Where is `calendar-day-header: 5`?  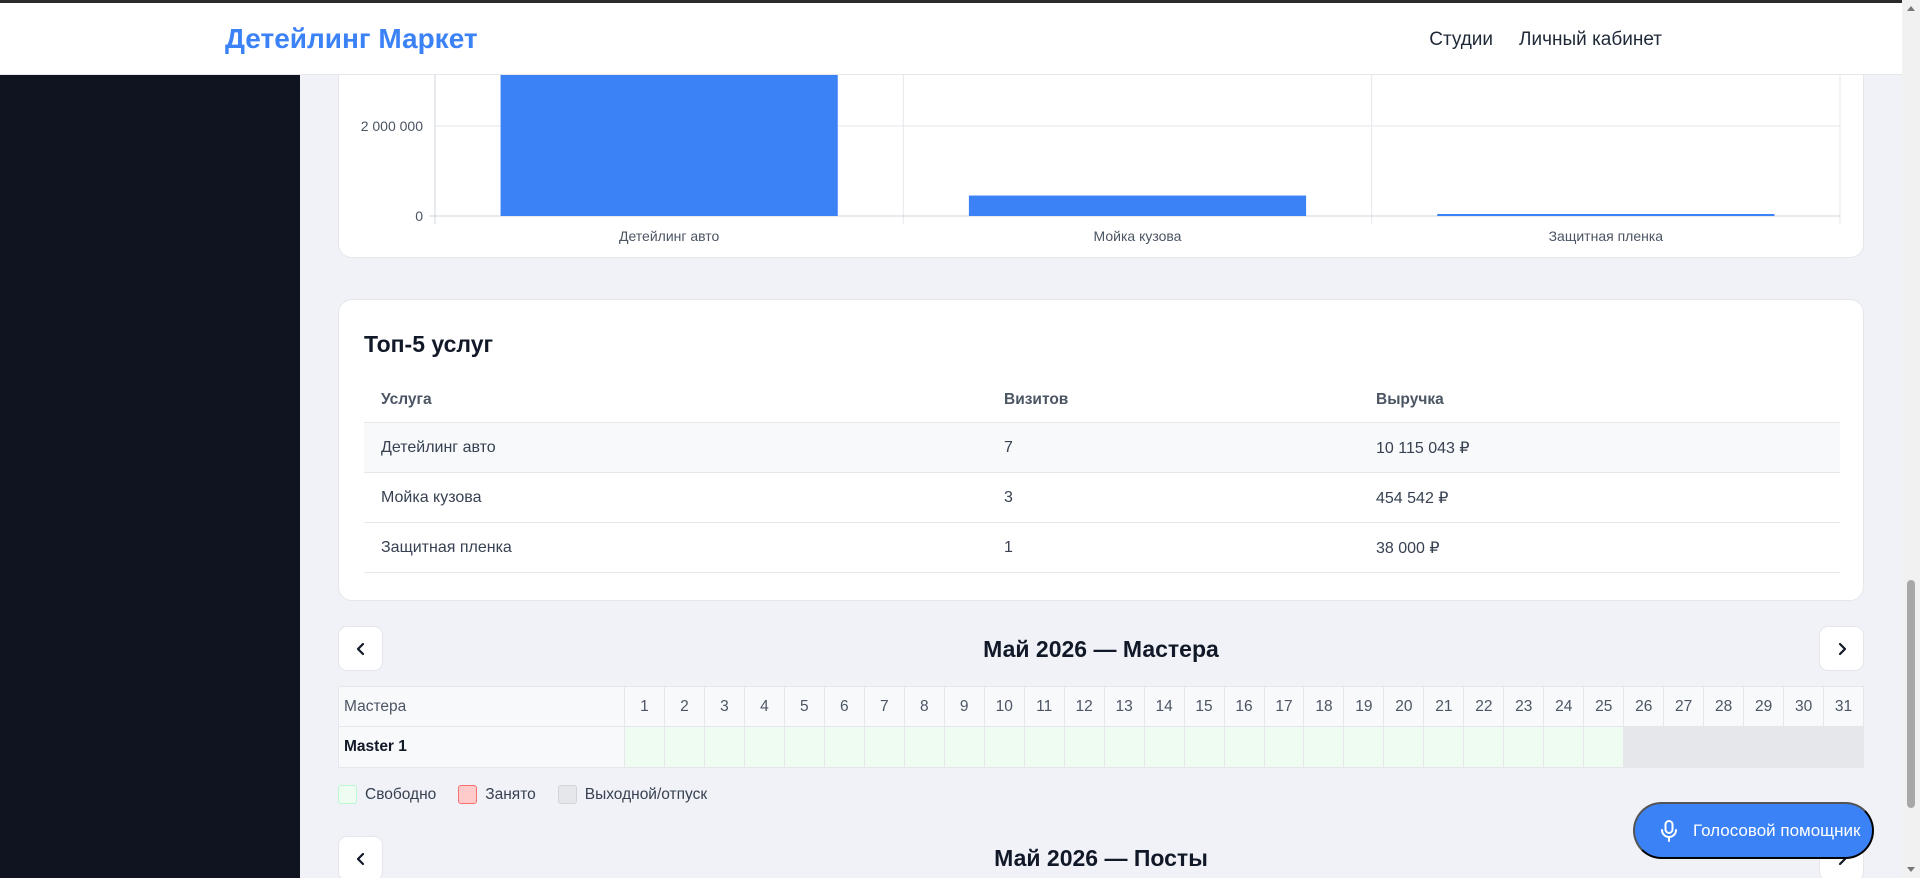 calendar-day-header: 5 is located at coordinates (805, 706).